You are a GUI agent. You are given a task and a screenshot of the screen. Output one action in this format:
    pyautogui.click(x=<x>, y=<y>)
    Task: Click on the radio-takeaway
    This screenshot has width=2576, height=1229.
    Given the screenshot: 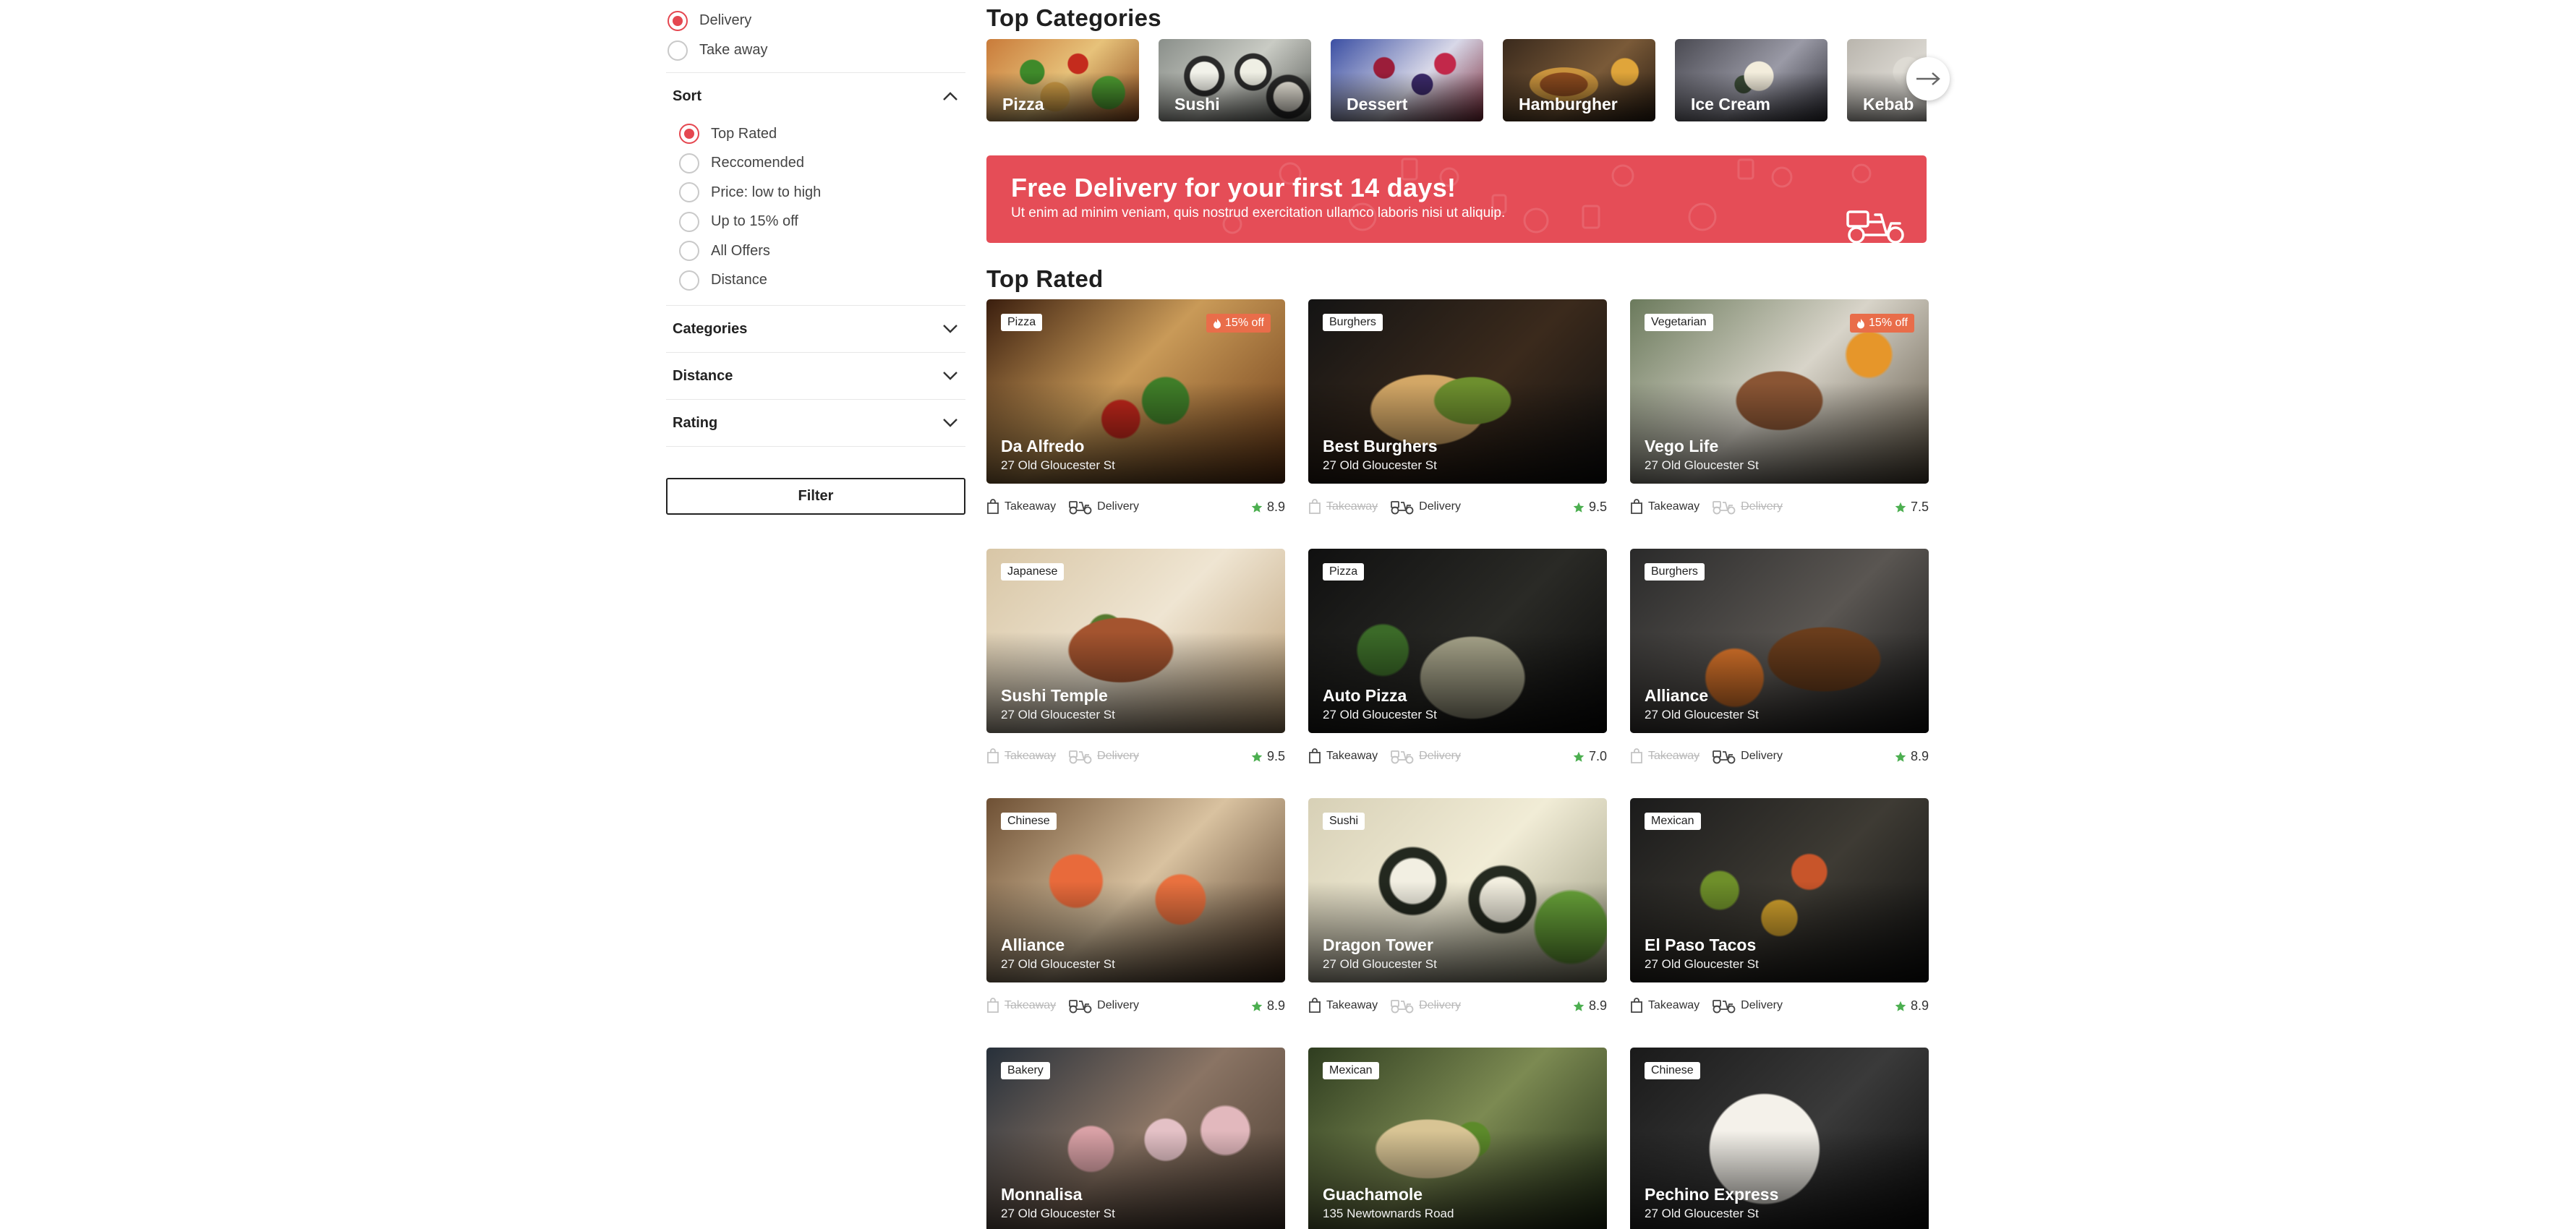 What is the action you would take?
    pyautogui.click(x=678, y=50)
    